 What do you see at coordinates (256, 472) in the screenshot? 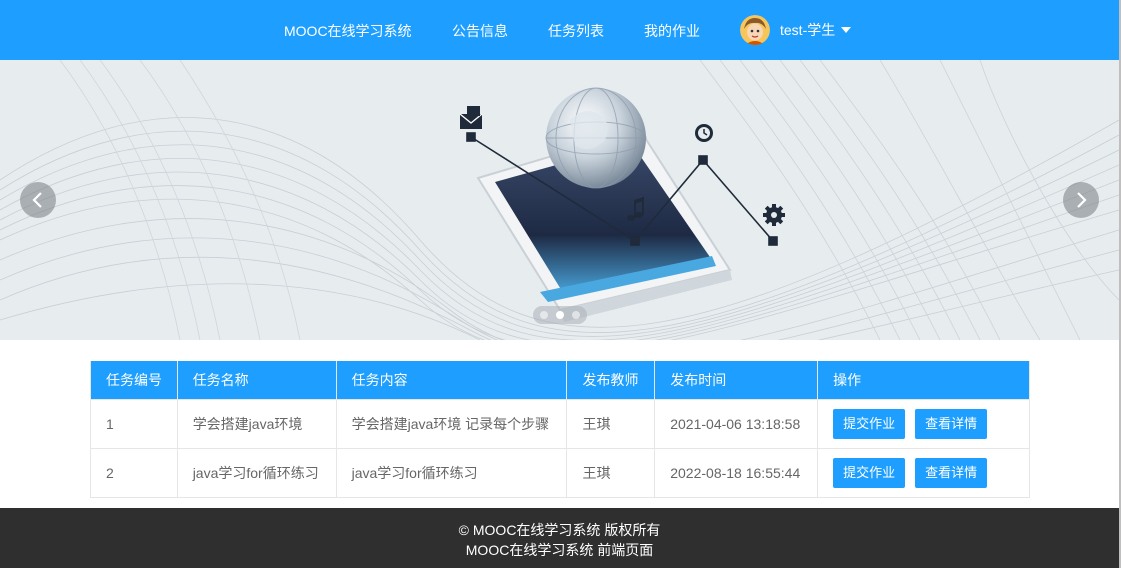
I see `cell-name: java学习for循环练习` at bounding box center [256, 472].